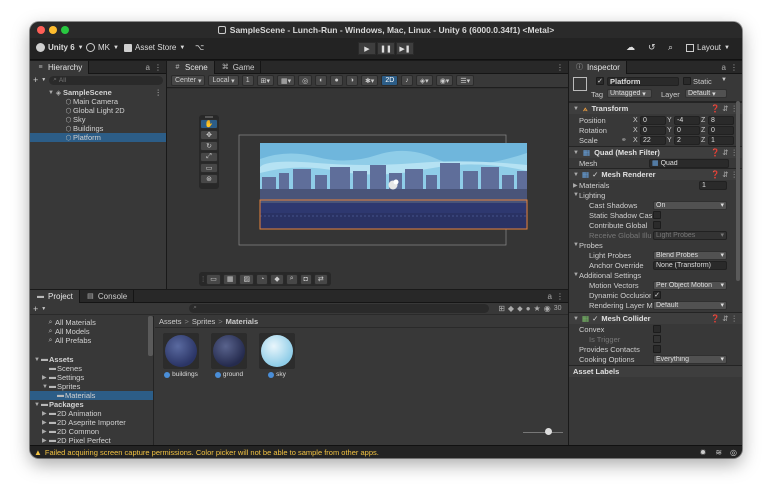 Image resolution: width=773 pixels, height=501 pixels. I want to click on pause-button: ❚❚, so click(386, 48).